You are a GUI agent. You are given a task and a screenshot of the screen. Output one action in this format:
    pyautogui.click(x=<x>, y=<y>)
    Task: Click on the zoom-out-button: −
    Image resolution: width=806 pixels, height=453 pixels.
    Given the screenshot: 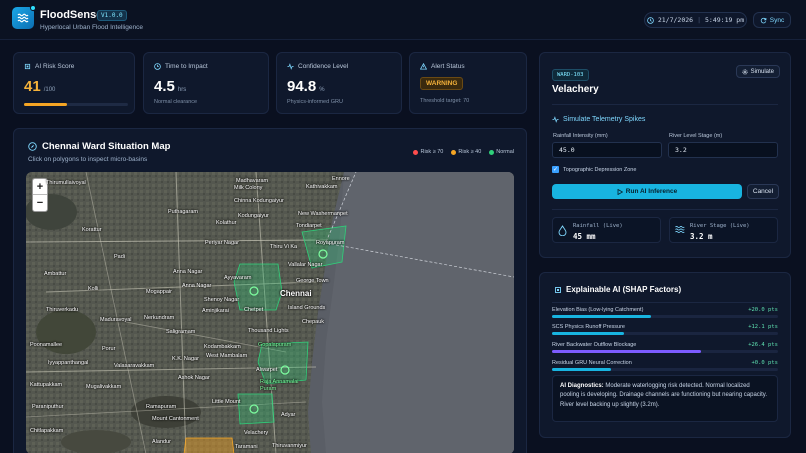 What is the action you would take?
    pyautogui.click(x=40, y=203)
    